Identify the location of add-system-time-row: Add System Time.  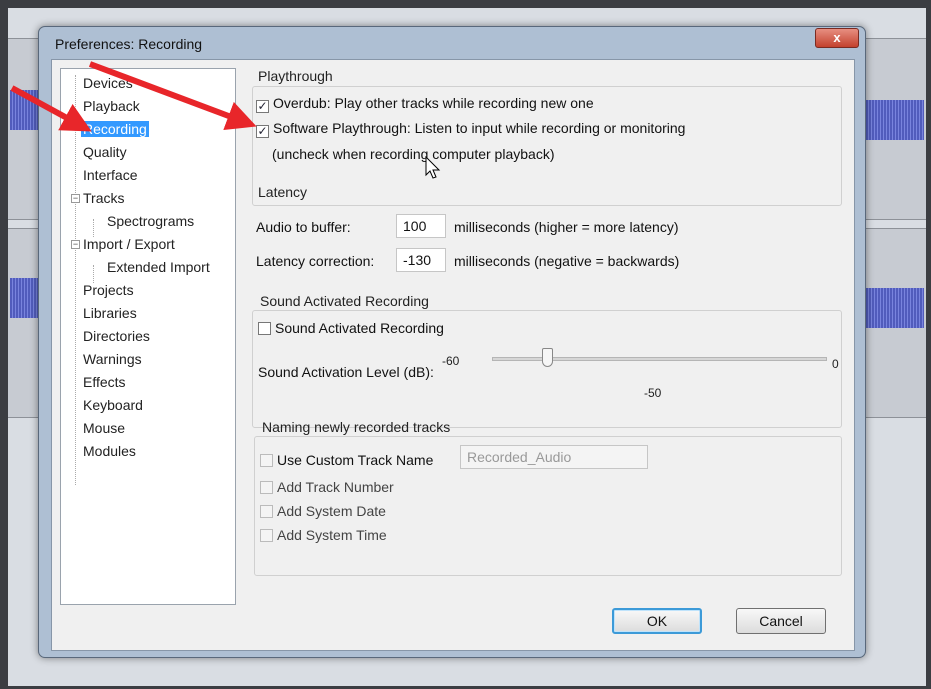
(323, 535).